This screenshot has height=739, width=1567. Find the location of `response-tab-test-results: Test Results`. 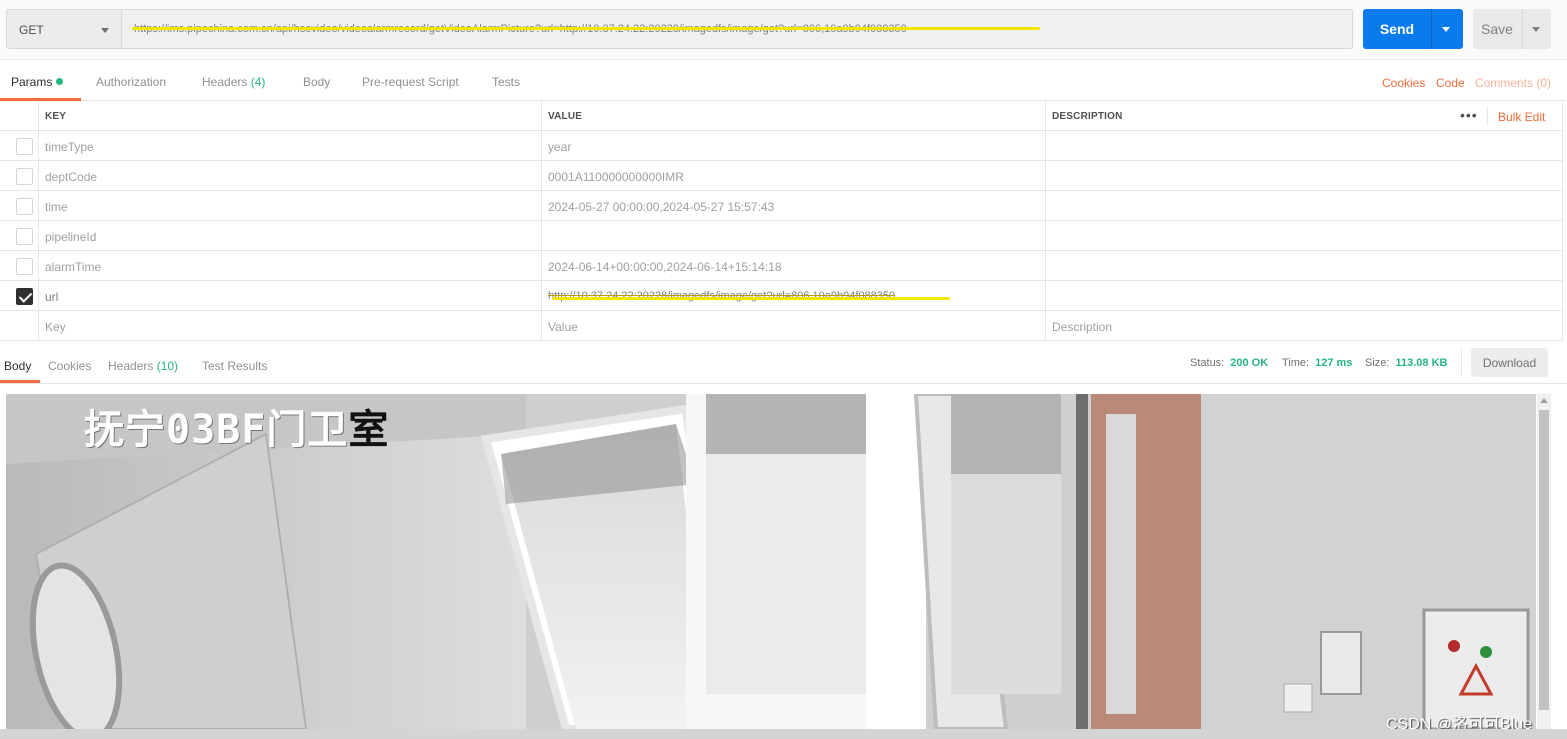

response-tab-test-results: Test Results is located at coordinates (234, 366).